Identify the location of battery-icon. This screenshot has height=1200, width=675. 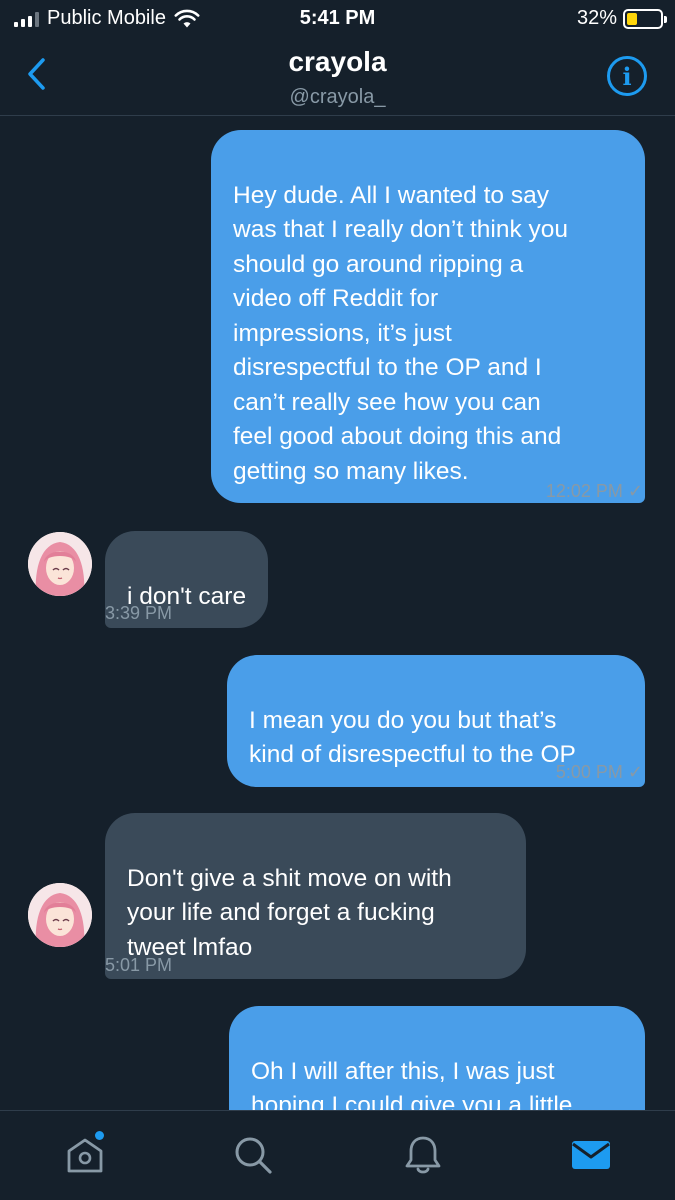
(645, 18).